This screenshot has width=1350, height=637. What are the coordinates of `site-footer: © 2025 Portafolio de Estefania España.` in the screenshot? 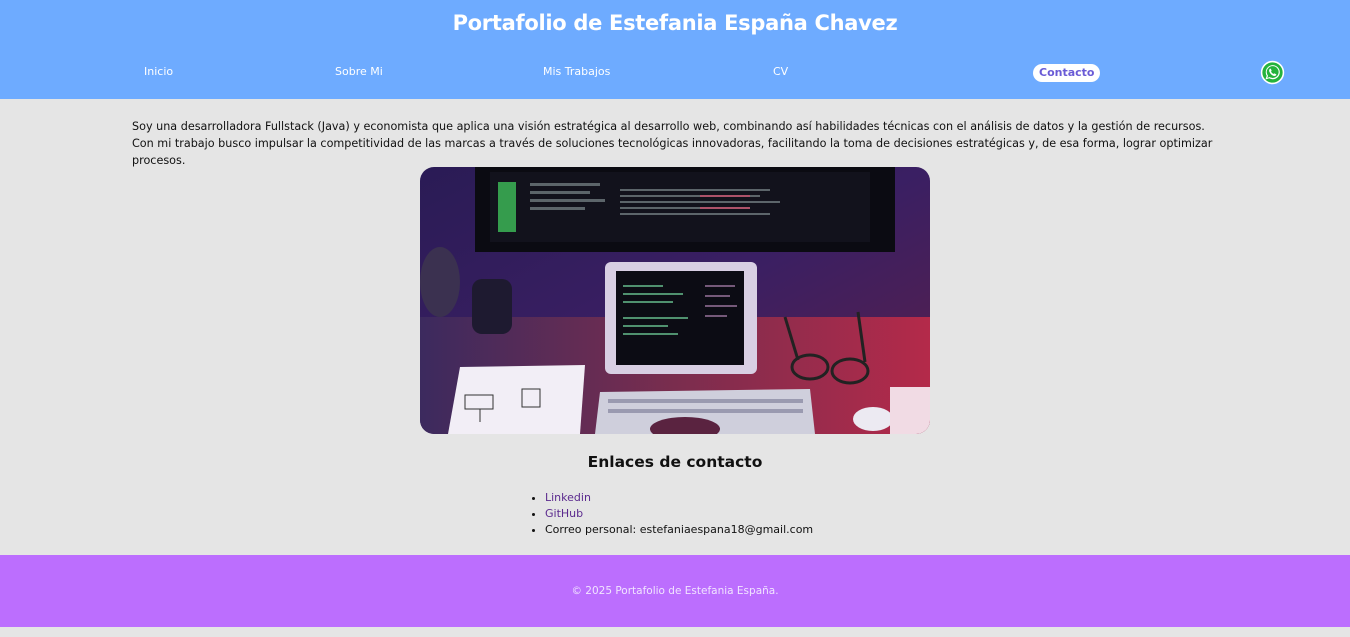 It's located at (675, 591).